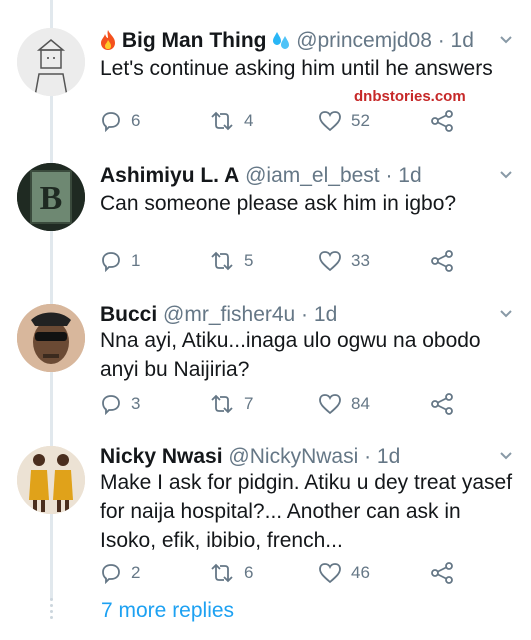 This screenshot has width=531, height=640. Describe the element at coordinates (344, 121) in the screenshot. I see `like-button: 52` at that location.